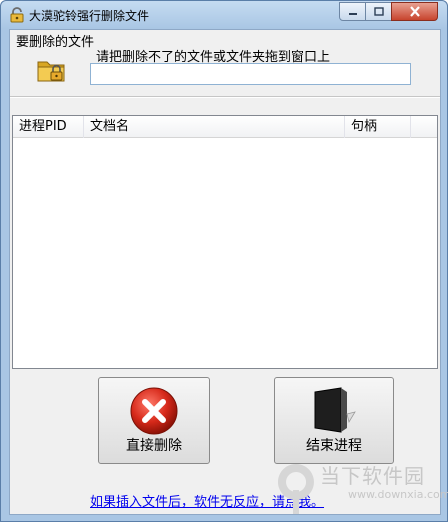 Image resolution: width=448 pixels, height=522 pixels. What do you see at coordinates (48, 127) in the screenshot?
I see `column-header-pid: 进程PID` at bounding box center [48, 127].